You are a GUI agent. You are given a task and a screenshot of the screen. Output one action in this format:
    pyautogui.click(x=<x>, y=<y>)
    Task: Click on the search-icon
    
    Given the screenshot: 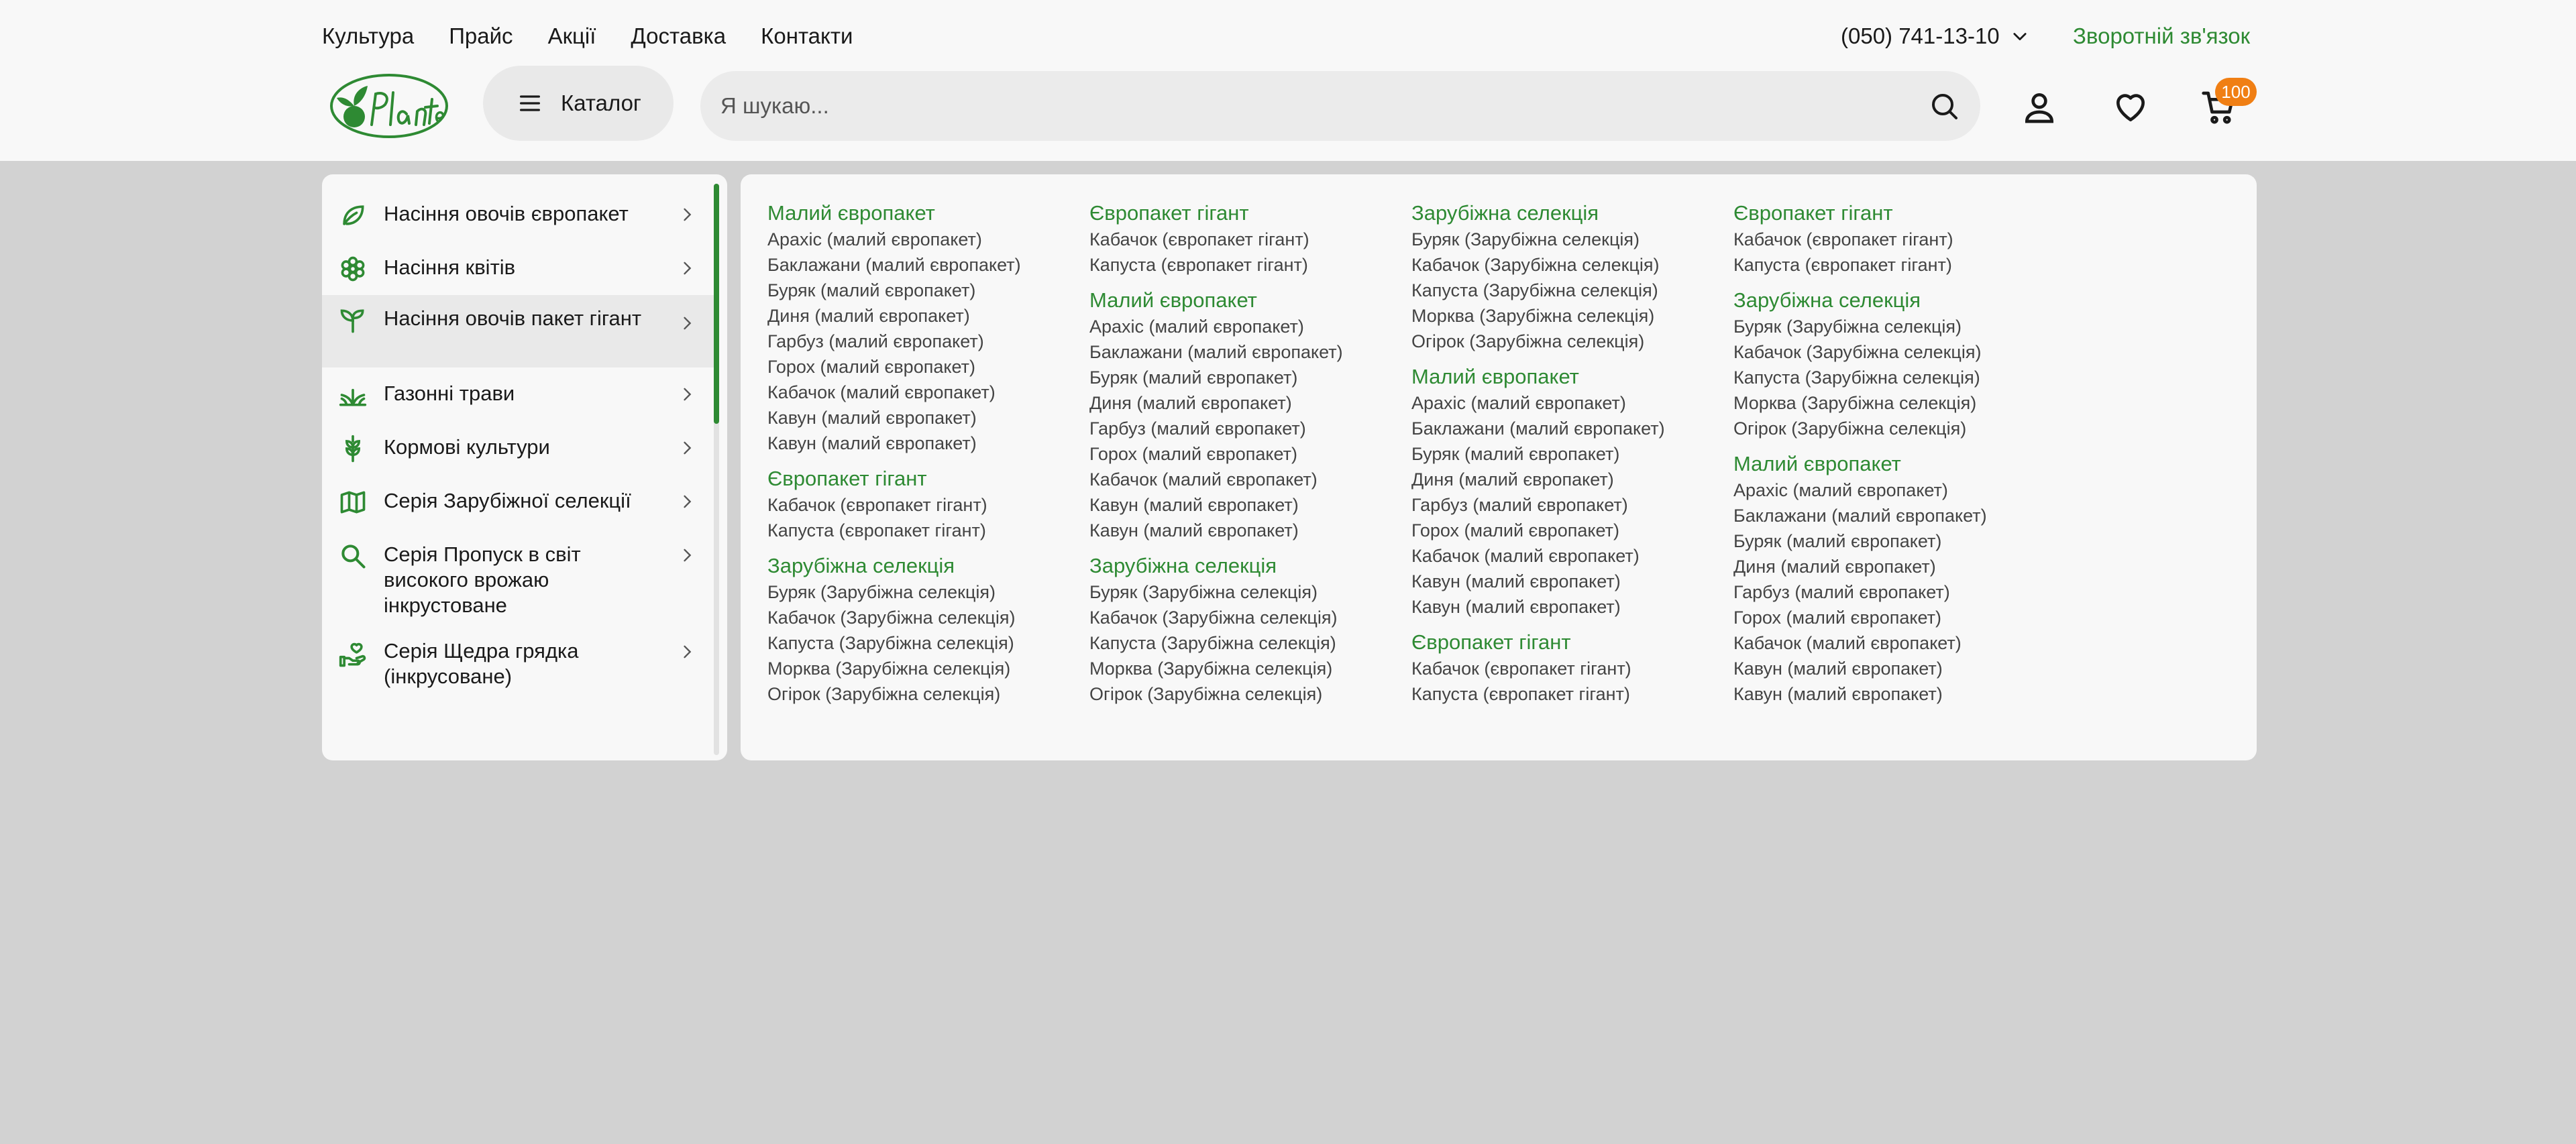 What is the action you would take?
    pyautogui.click(x=1944, y=106)
    